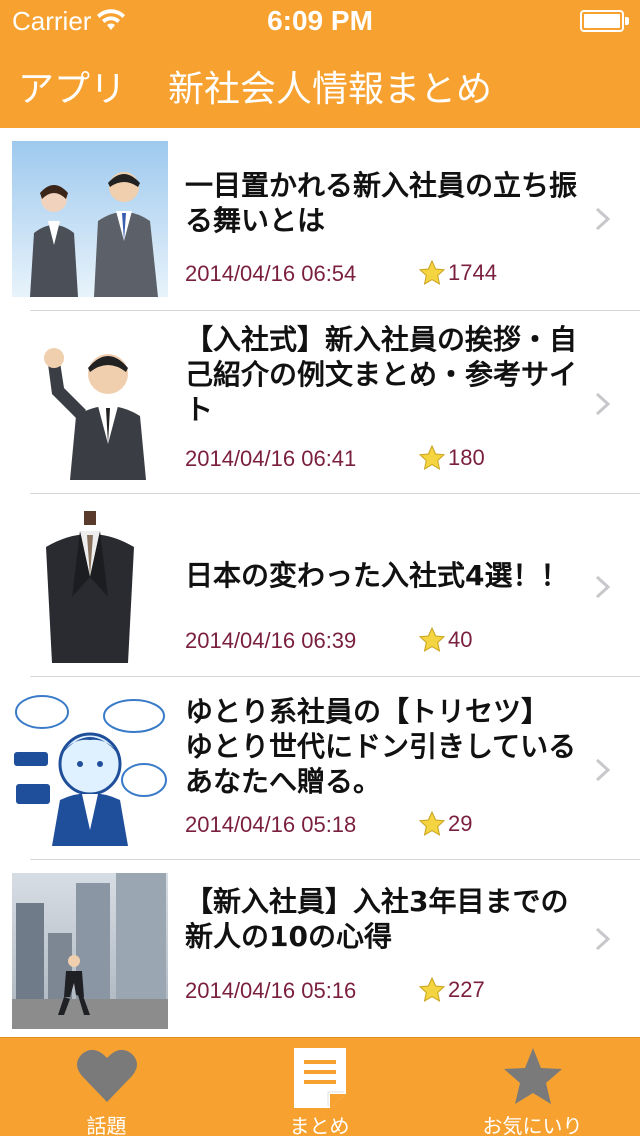  What do you see at coordinates (271, 824) in the screenshot?
I see `article-date: 2014/04/16 05:18` at bounding box center [271, 824].